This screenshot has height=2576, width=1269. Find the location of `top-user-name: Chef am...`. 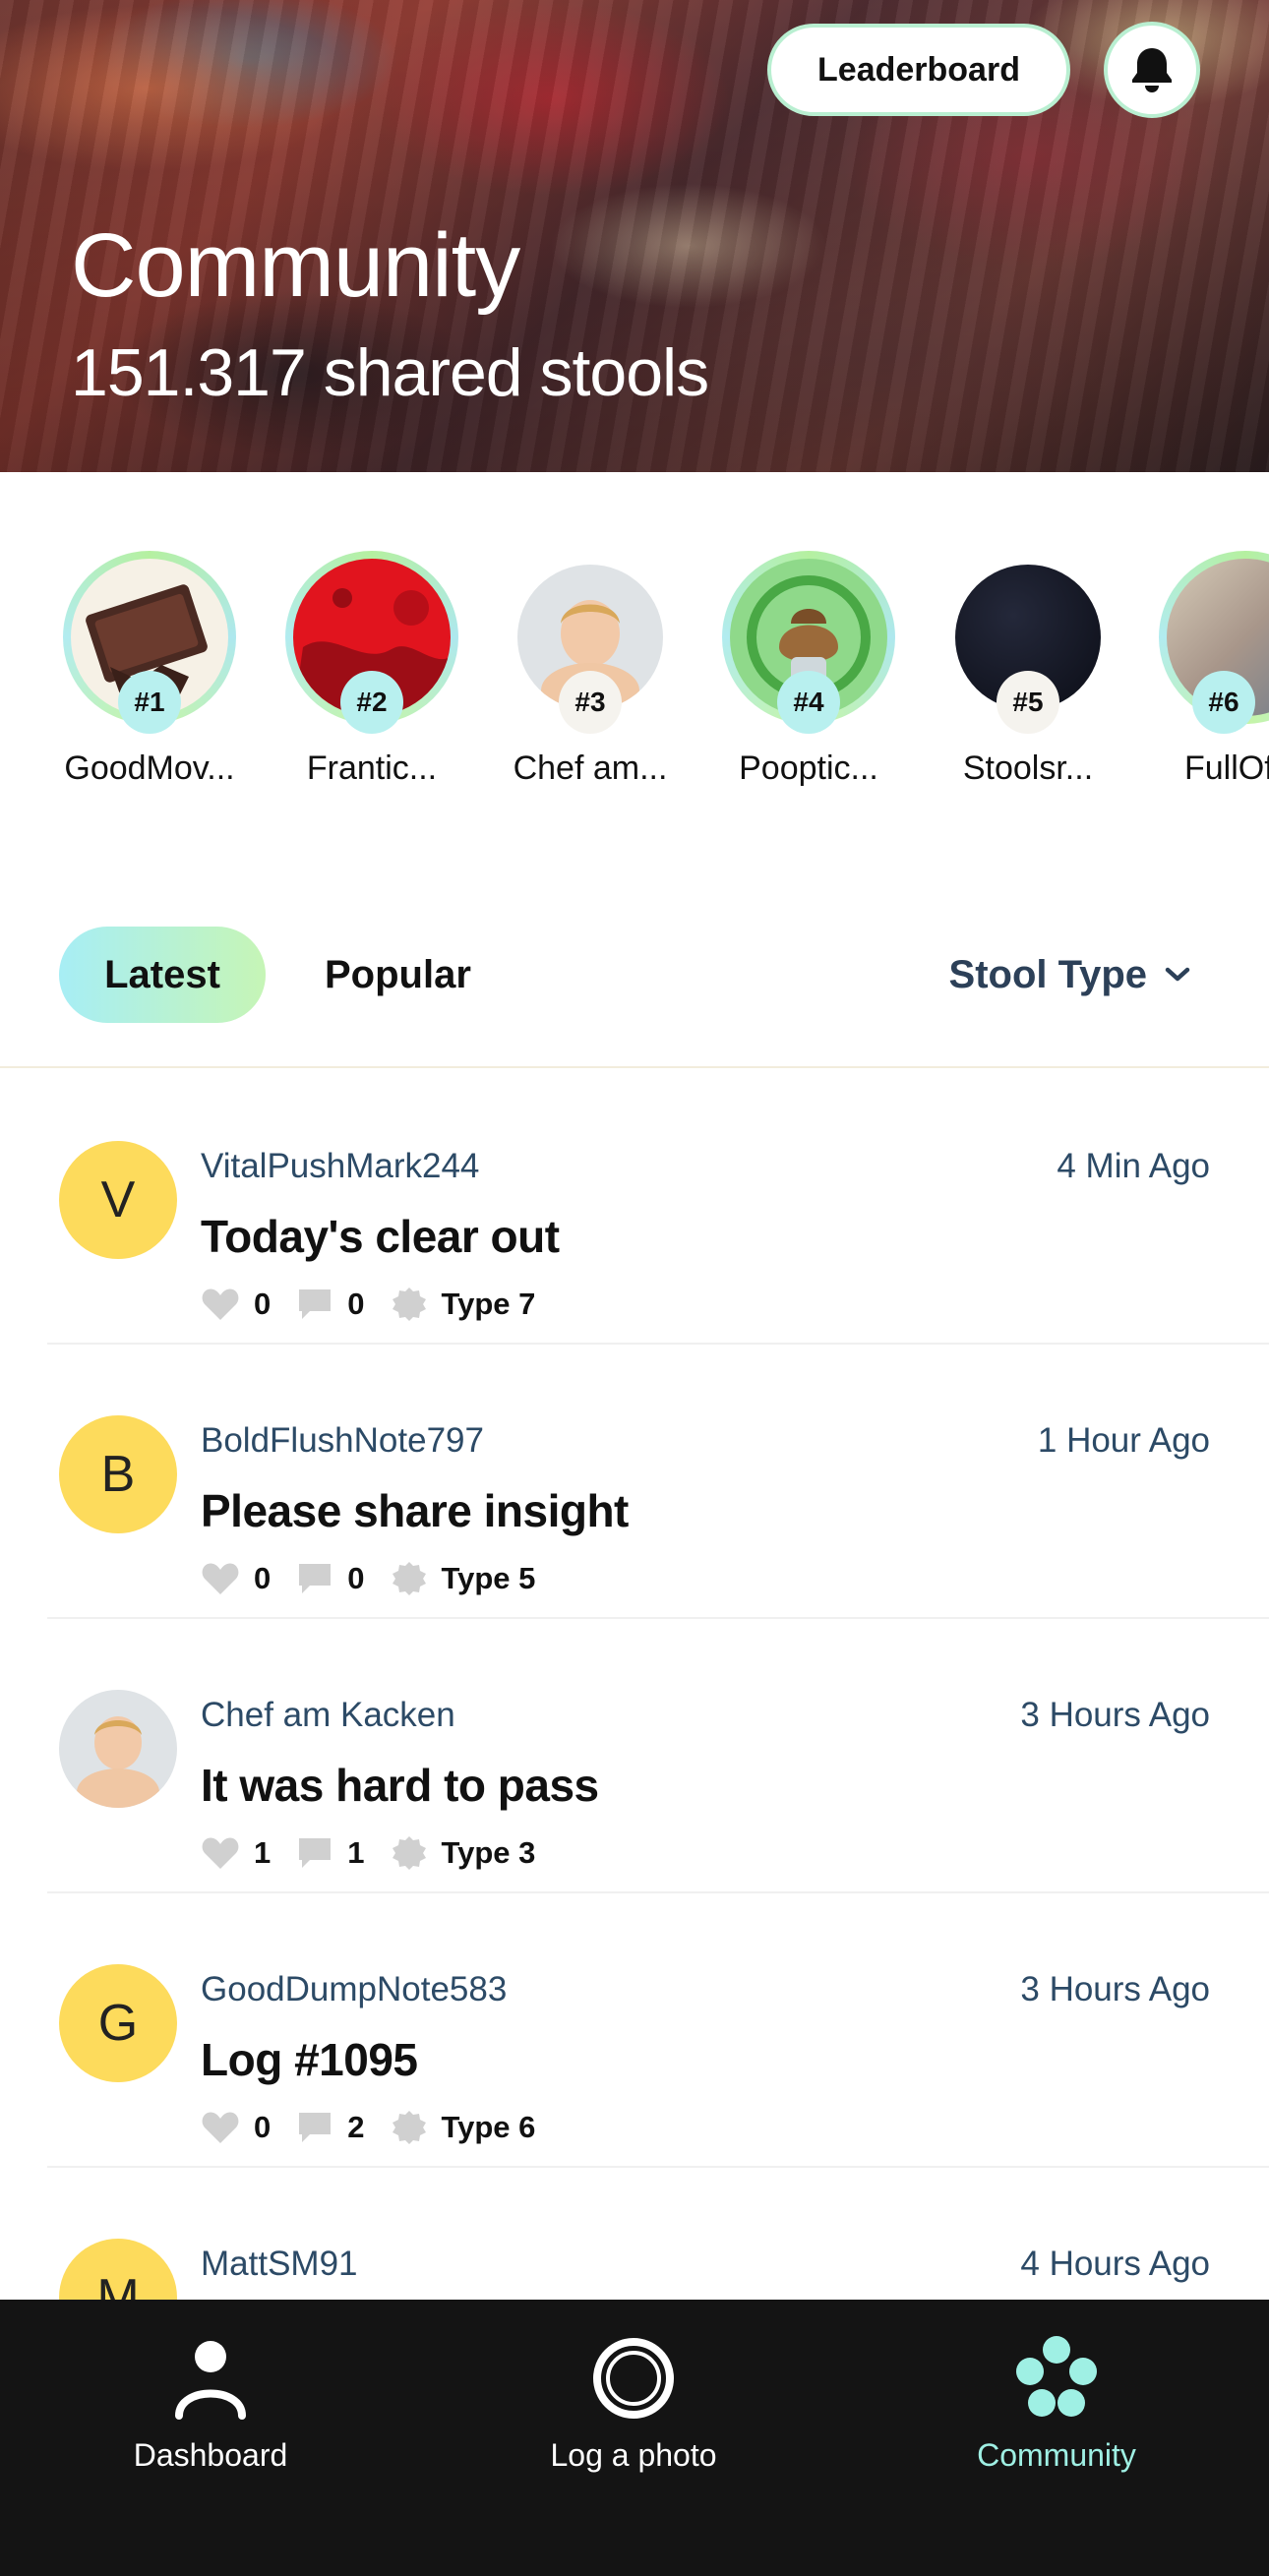

top-user-name: Chef am... is located at coordinates (590, 768).